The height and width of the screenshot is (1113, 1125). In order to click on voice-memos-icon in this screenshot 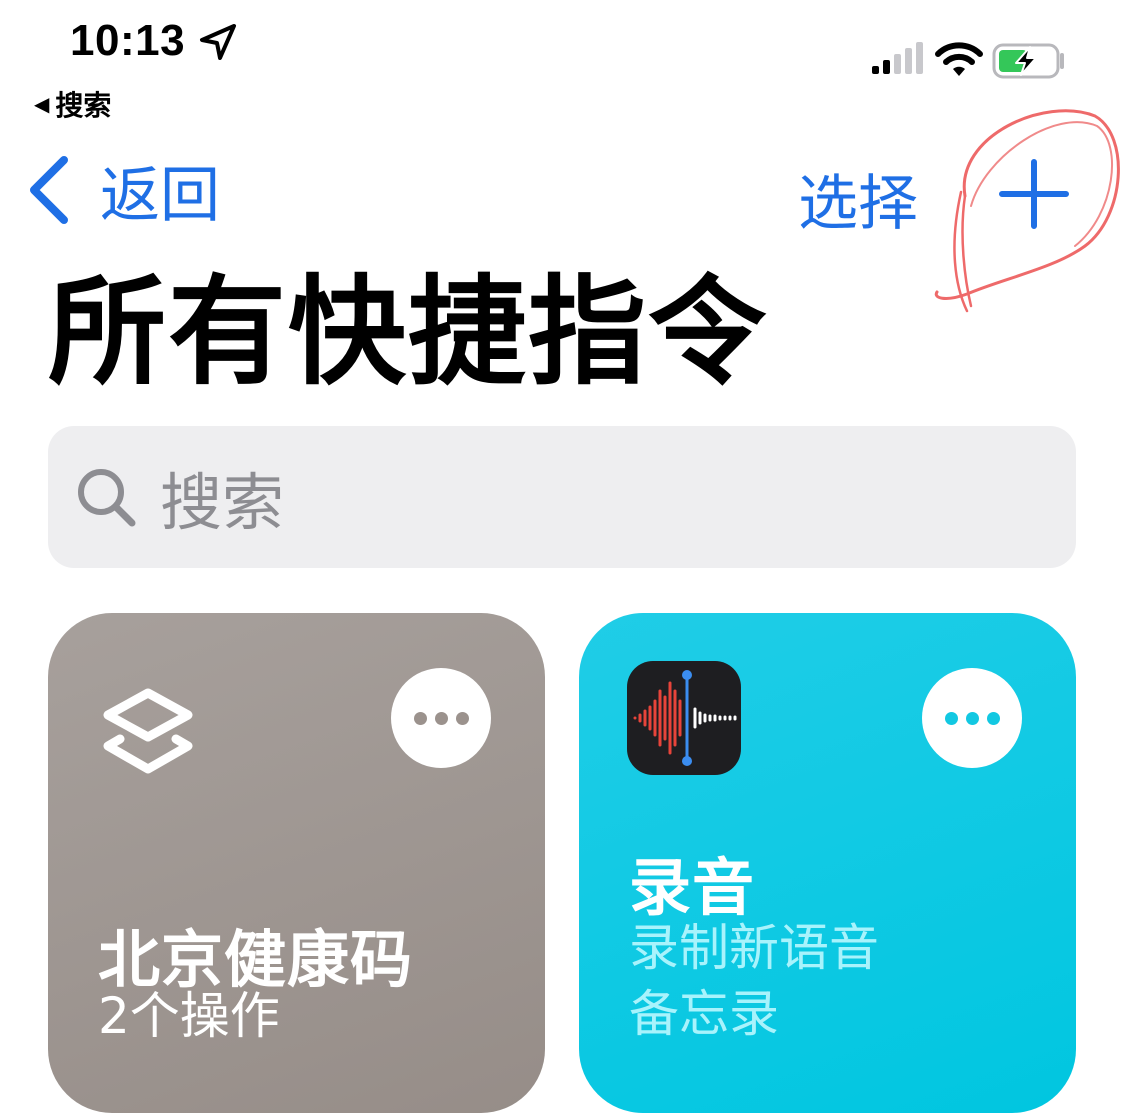, I will do `click(684, 718)`.